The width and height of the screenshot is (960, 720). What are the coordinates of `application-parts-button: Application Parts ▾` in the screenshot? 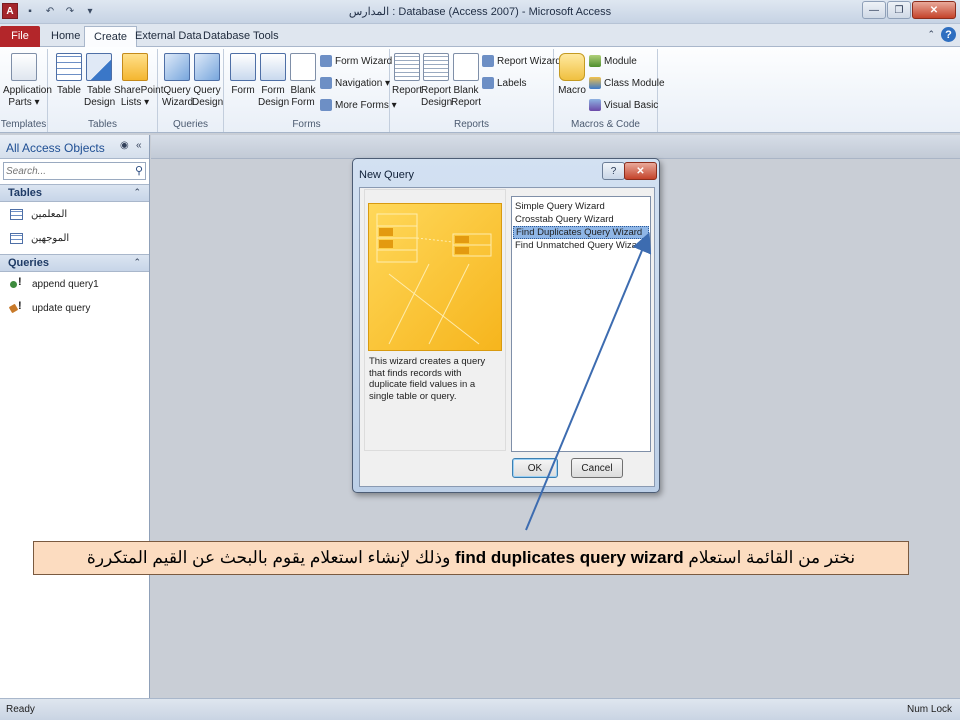 It's located at (27, 81).